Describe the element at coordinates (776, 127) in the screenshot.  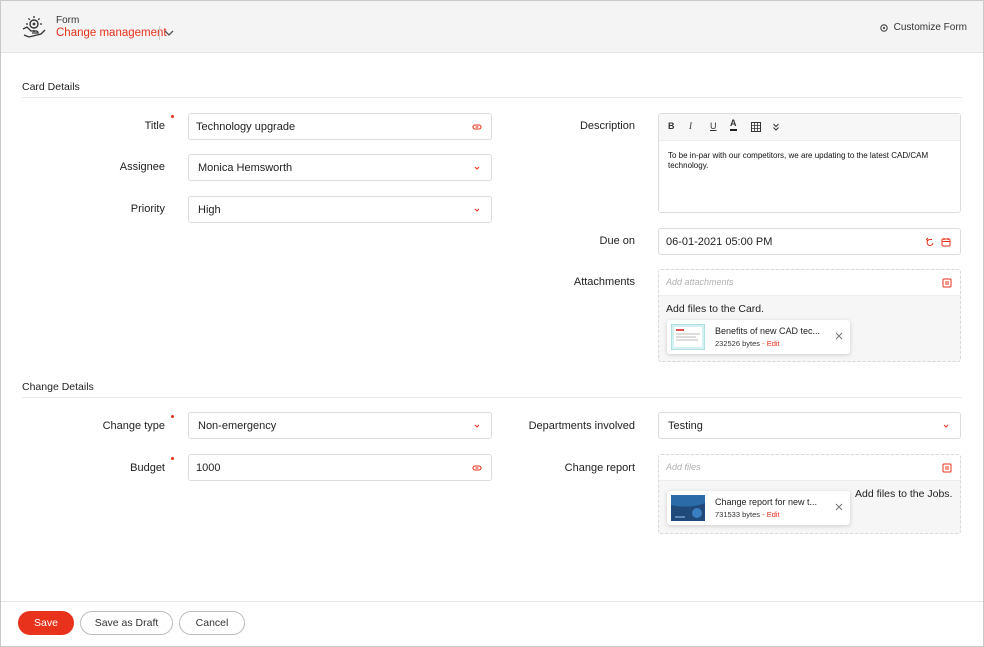
I see `more-options-icon` at that location.